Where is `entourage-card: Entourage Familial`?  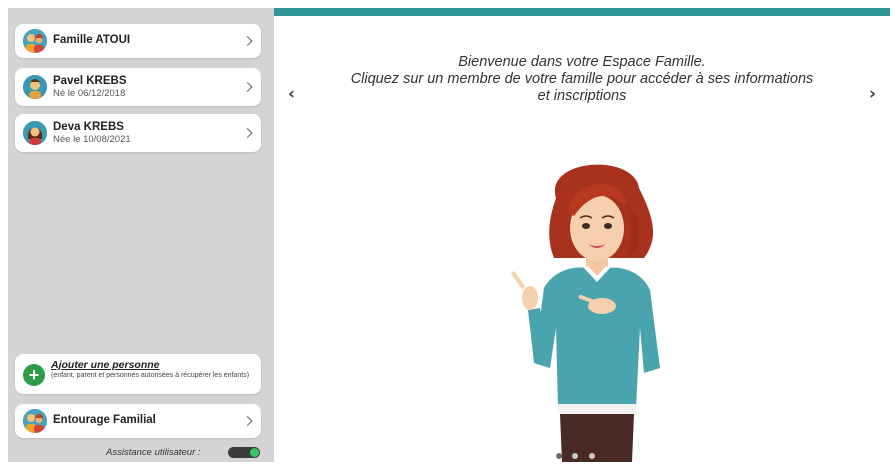 entourage-card: Entourage Familial is located at coordinates (138, 421).